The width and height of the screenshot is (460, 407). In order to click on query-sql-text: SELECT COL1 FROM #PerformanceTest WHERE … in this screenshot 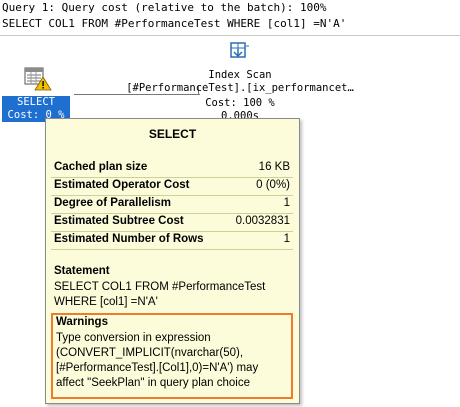, I will do `click(174, 23)`.